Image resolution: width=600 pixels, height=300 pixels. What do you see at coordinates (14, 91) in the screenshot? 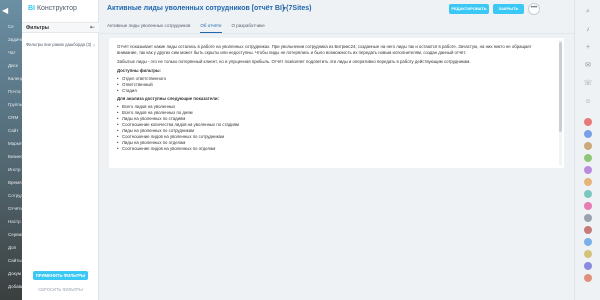
I see `portal-menu-item: Почта` at bounding box center [14, 91].